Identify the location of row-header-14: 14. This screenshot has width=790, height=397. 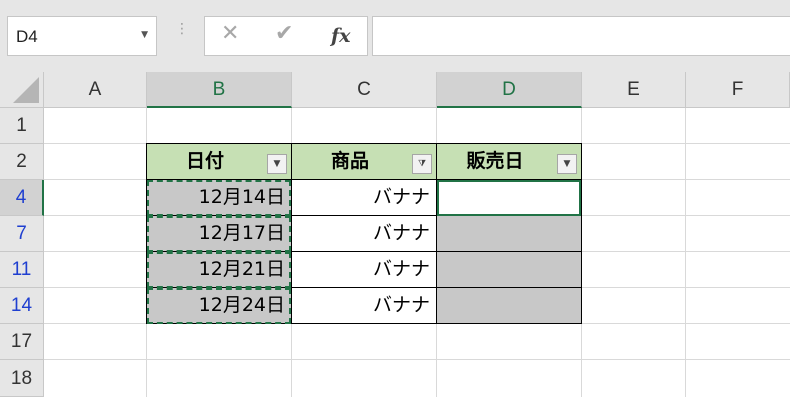
(22, 306).